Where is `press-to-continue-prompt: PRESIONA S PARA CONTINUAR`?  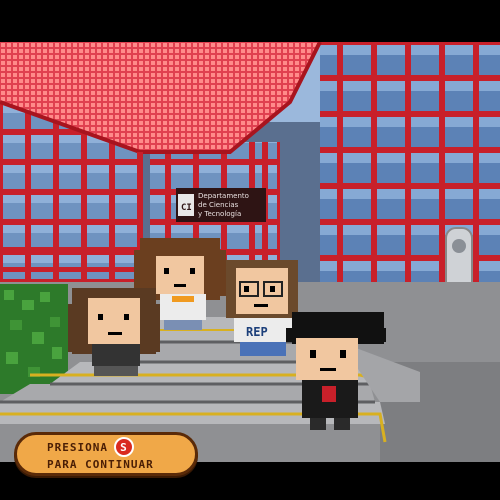 press-to-continue-prompt: PRESIONA S PARA CONTINUAR is located at coordinates (106, 454).